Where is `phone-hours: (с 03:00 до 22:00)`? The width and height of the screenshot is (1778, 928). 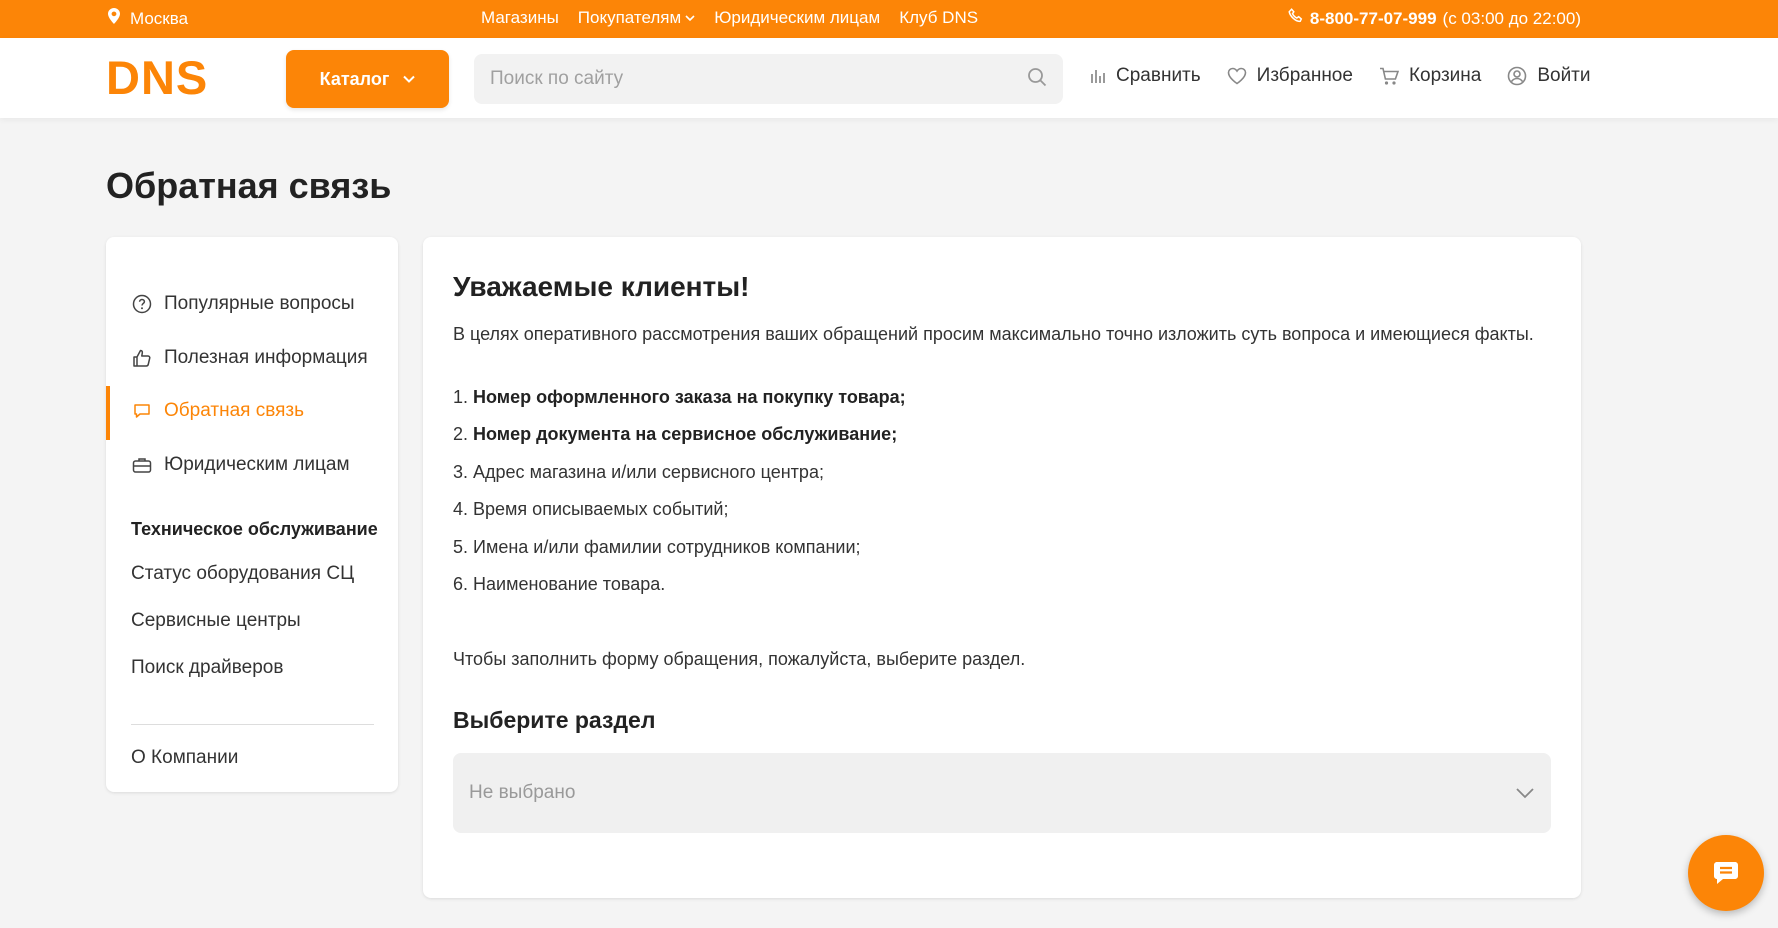 phone-hours: (с 03:00 до 22:00) is located at coordinates (1511, 18).